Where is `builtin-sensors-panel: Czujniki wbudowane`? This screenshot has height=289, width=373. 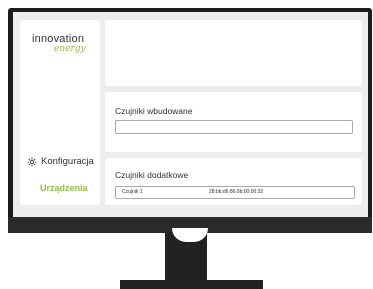
builtin-sensors-panel: Czujniki wbudowane is located at coordinates (233, 122).